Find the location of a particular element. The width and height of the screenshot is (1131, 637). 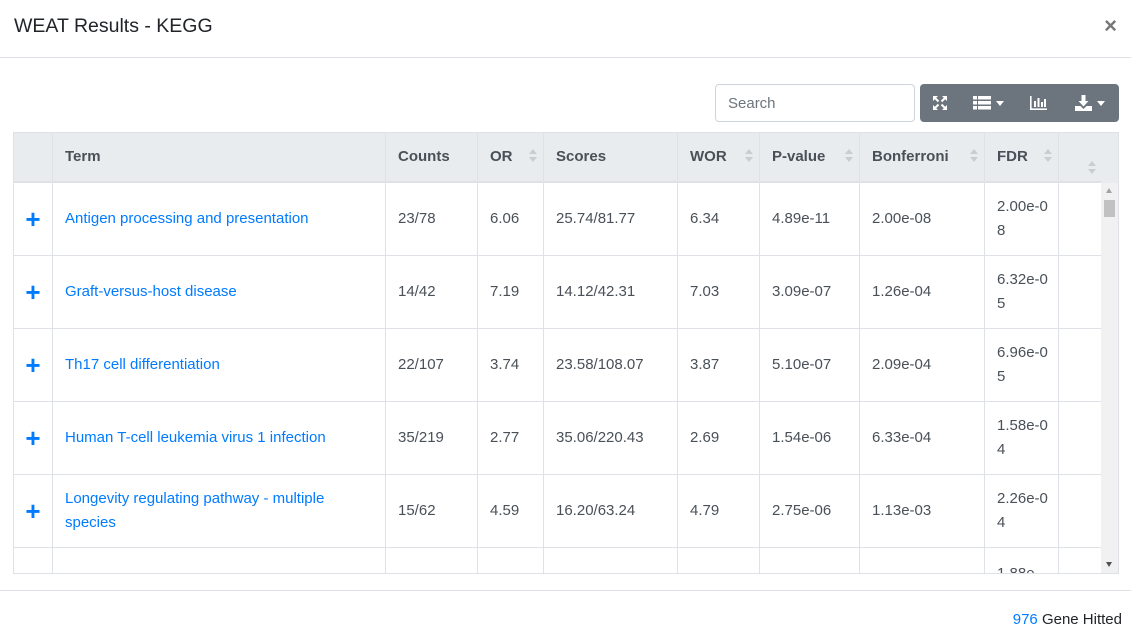

column-header-bonferroni: Bonferroni is located at coordinates (922, 157).